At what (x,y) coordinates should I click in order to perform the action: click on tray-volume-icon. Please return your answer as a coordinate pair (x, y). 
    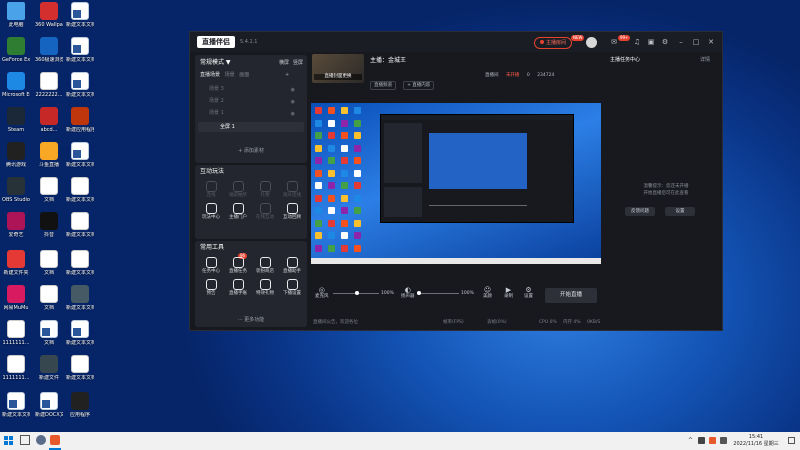
    Looking at the image, I should click on (723, 440).